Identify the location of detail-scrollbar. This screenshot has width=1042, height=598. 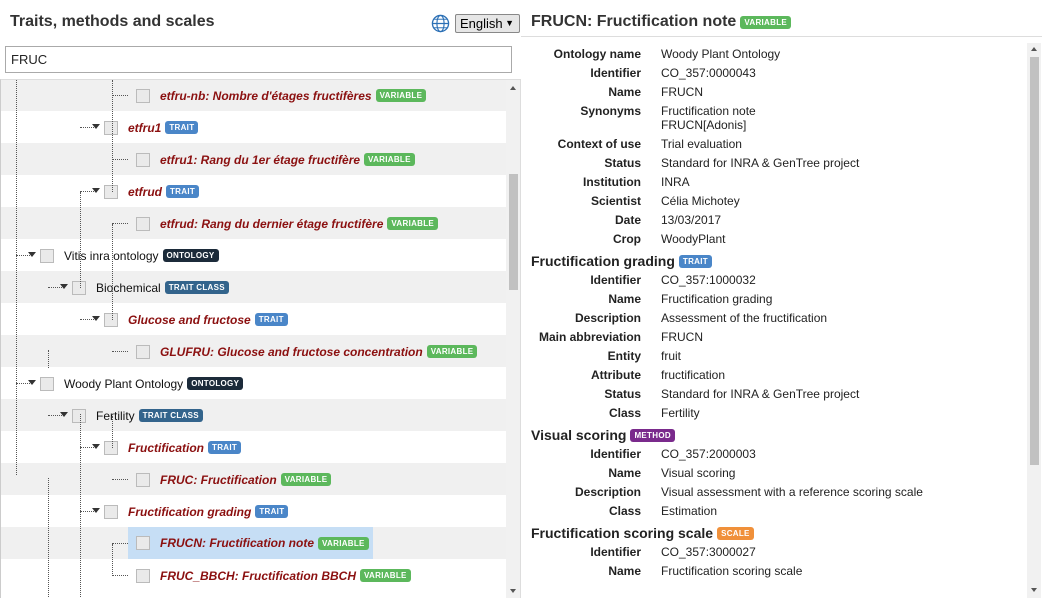
(1034, 320).